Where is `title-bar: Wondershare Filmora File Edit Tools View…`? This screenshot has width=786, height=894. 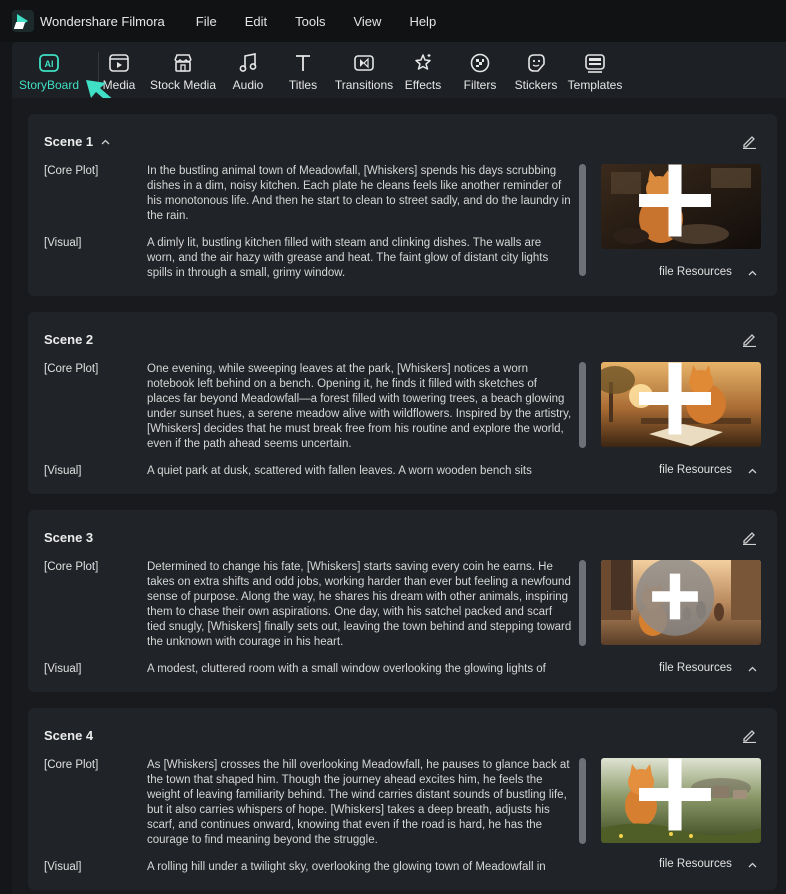
title-bar: Wondershare Filmora File Edit Tools View… is located at coordinates (393, 21).